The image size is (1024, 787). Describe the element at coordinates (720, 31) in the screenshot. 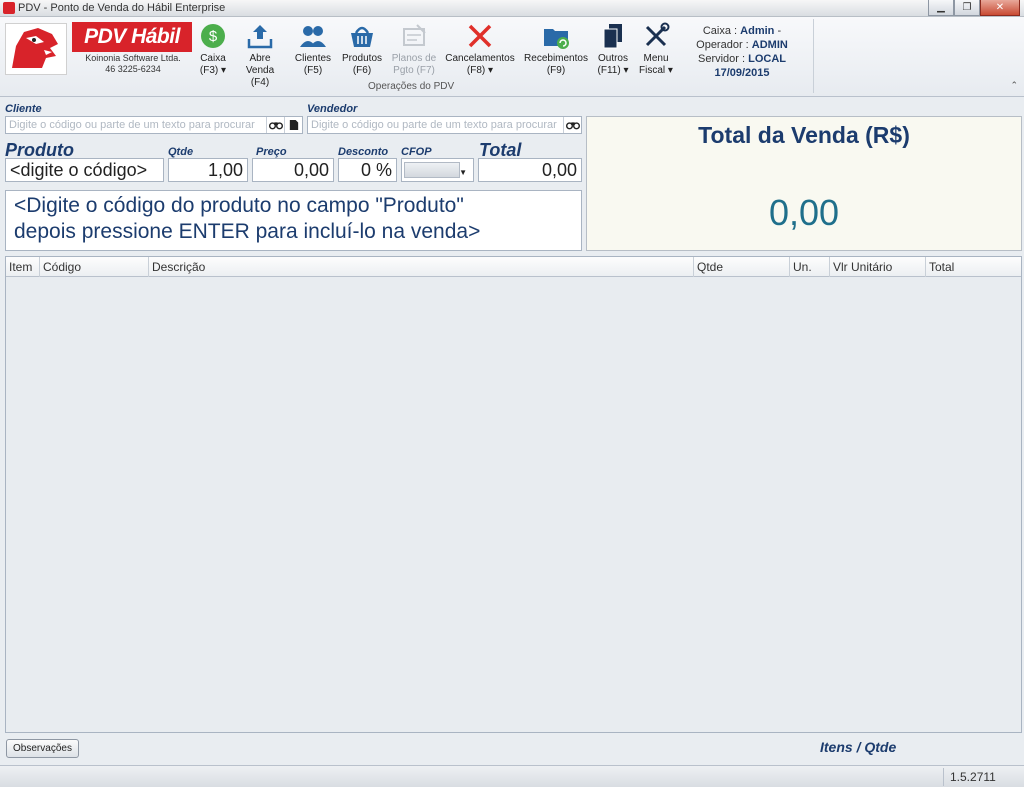

I see `caixa-info-label: Caixa :` at that location.